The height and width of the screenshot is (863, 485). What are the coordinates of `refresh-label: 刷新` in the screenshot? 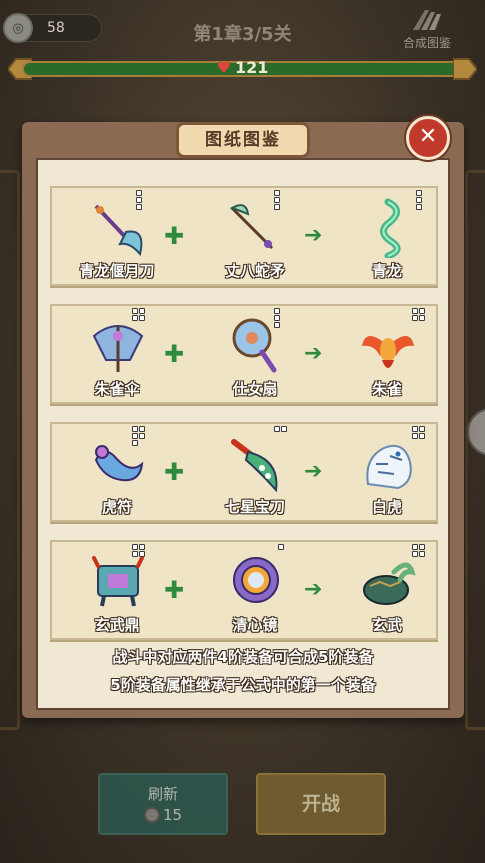 It's located at (162, 794).